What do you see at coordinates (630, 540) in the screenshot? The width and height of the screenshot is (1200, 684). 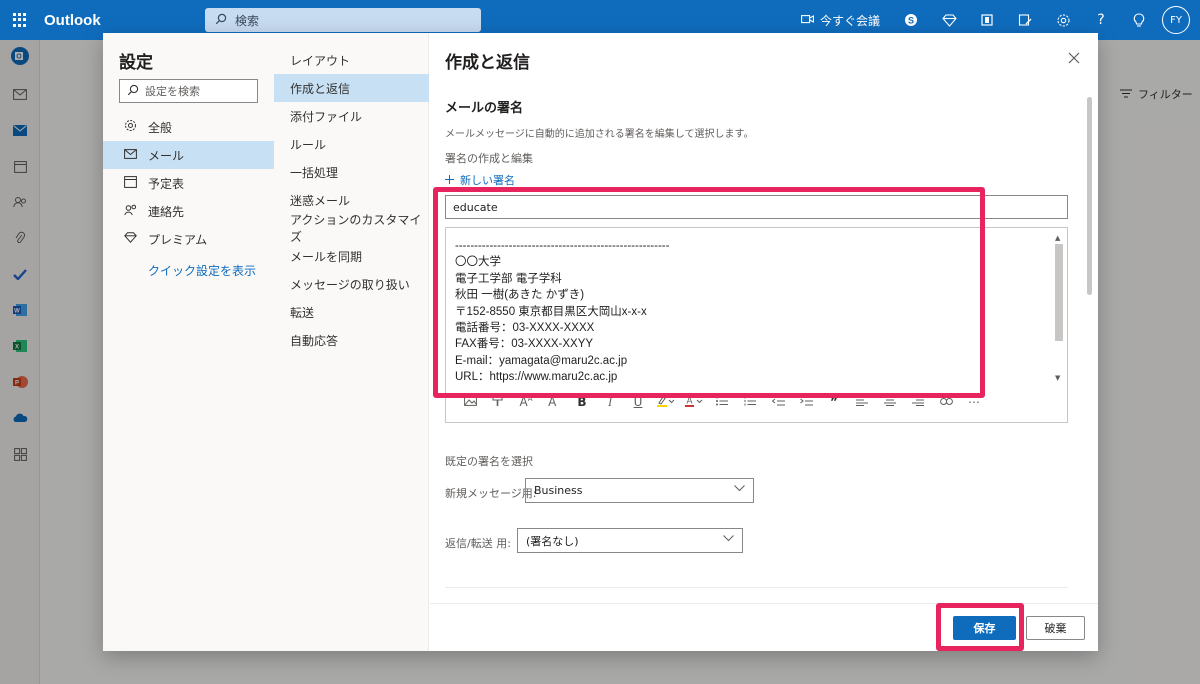 I see `reply-forward-signature-select: (署名なし)` at bounding box center [630, 540].